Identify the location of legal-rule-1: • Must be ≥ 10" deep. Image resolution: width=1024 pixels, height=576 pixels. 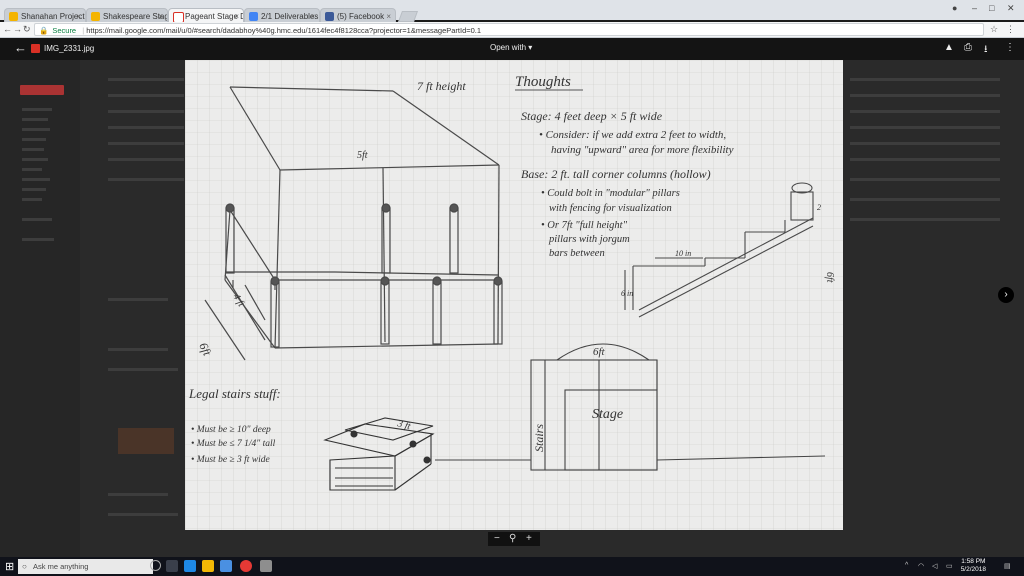
(231, 430).